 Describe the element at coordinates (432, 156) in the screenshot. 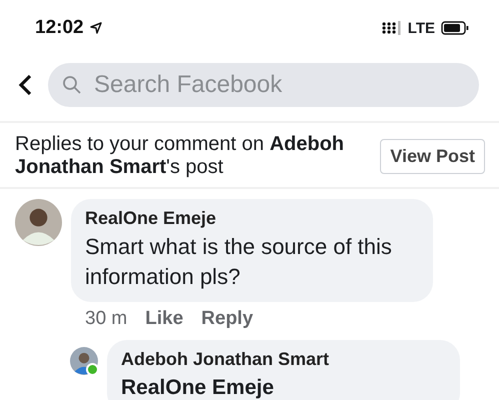

I see `view-post-button: View Post` at that location.